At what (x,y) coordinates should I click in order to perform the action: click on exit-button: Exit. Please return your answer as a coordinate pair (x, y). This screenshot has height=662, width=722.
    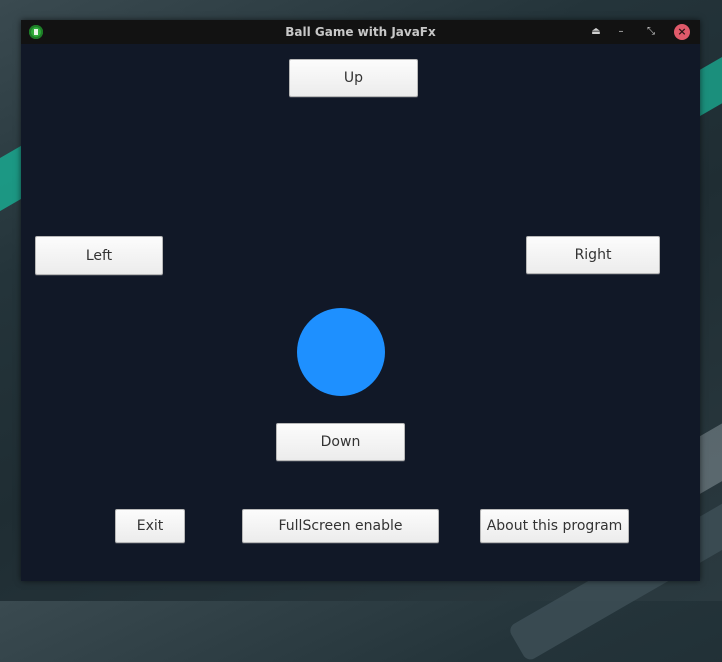
    Looking at the image, I should click on (150, 526).